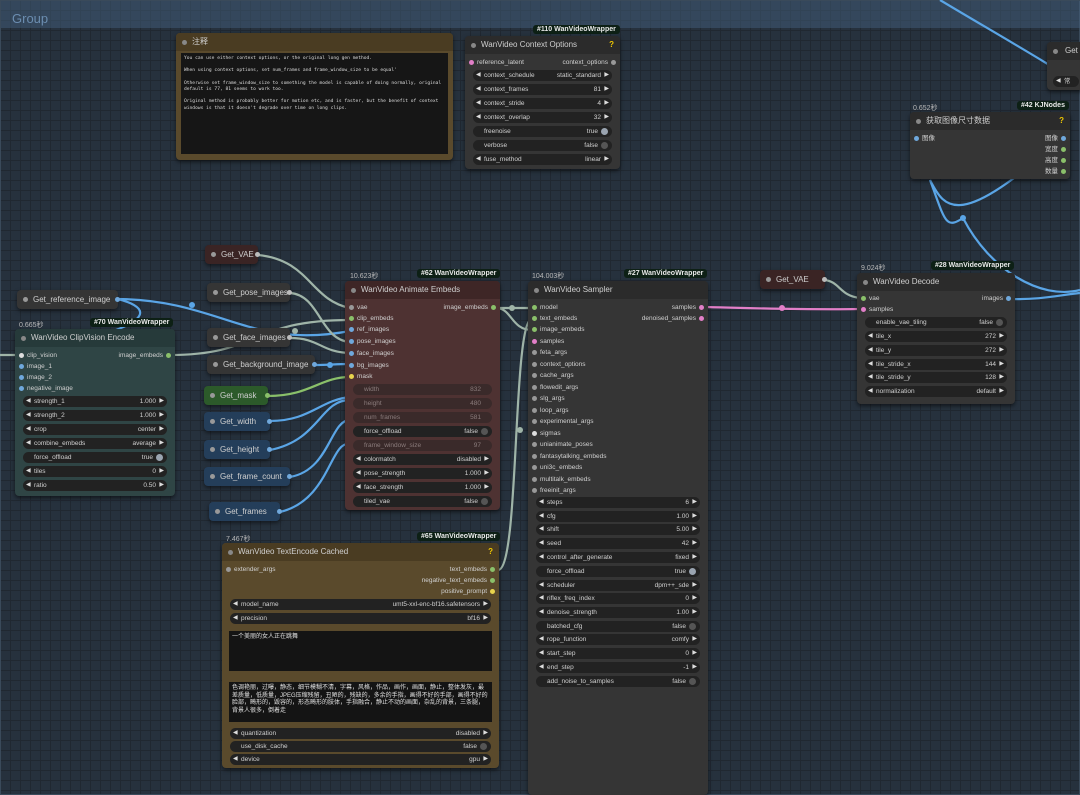 The width and height of the screenshot is (1080, 795). What do you see at coordinates (249, 292) in the screenshot?
I see `get-pose-images-node: Get_pose_images` at bounding box center [249, 292].